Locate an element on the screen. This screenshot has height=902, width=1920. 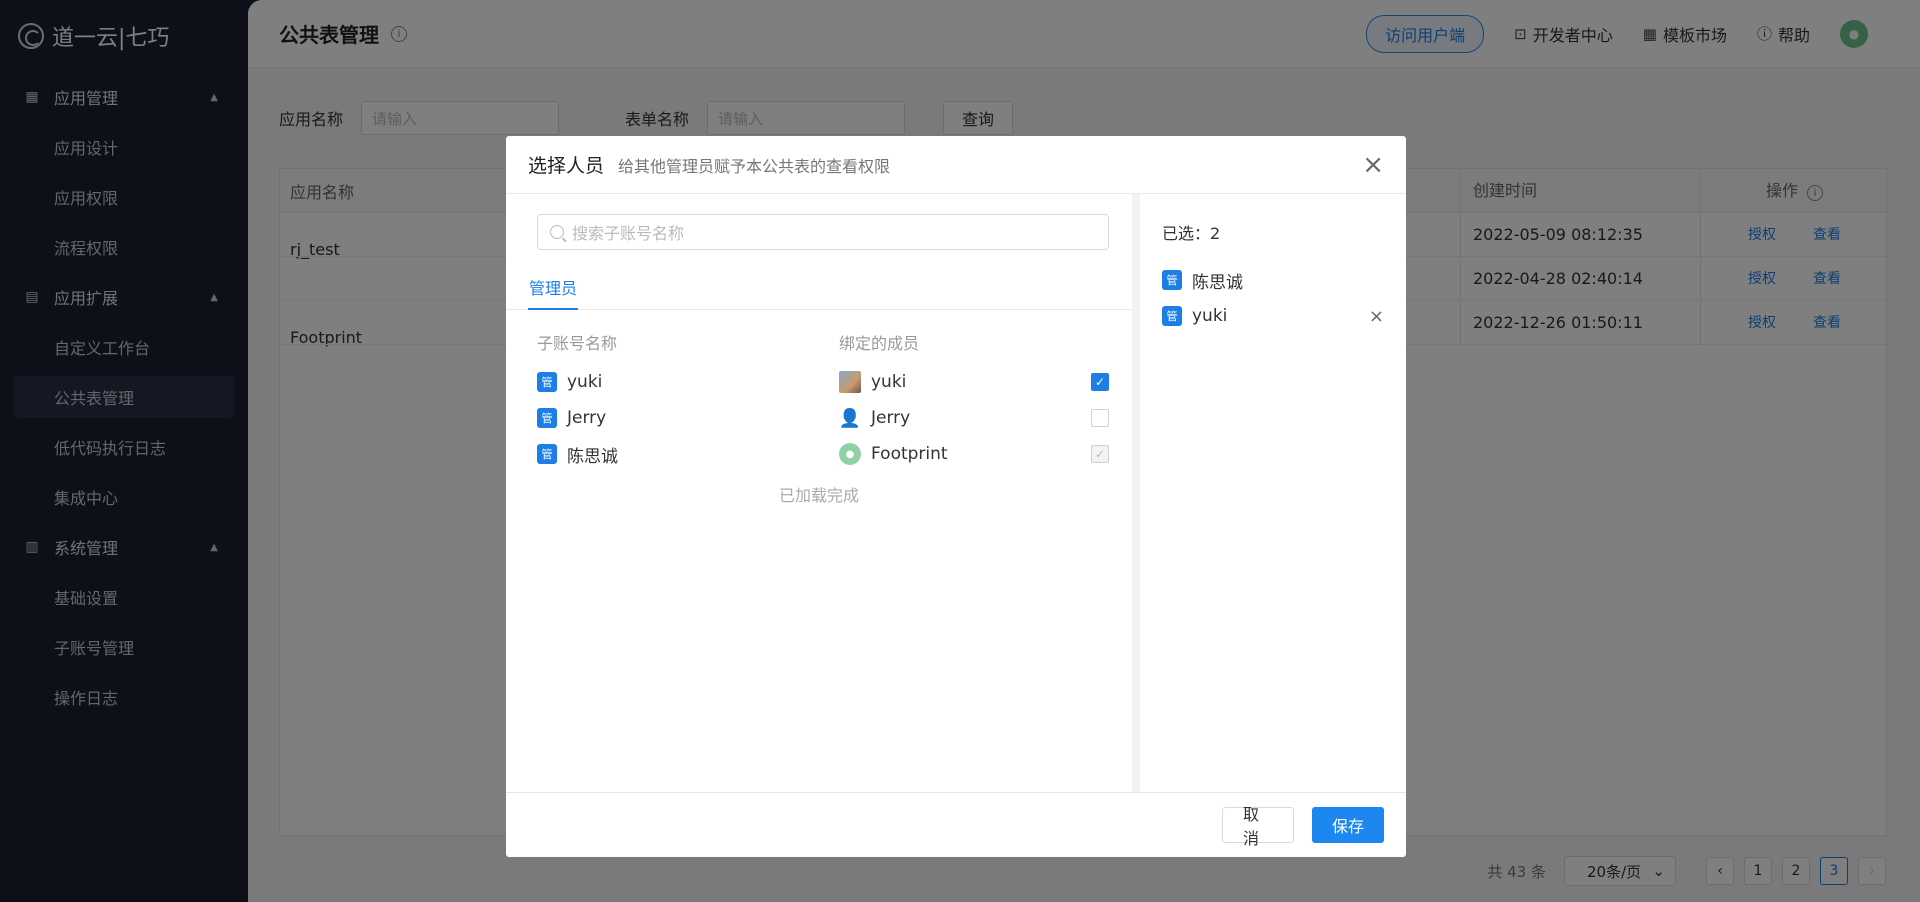
tab-admin: 管理员 is located at coordinates (553, 292).